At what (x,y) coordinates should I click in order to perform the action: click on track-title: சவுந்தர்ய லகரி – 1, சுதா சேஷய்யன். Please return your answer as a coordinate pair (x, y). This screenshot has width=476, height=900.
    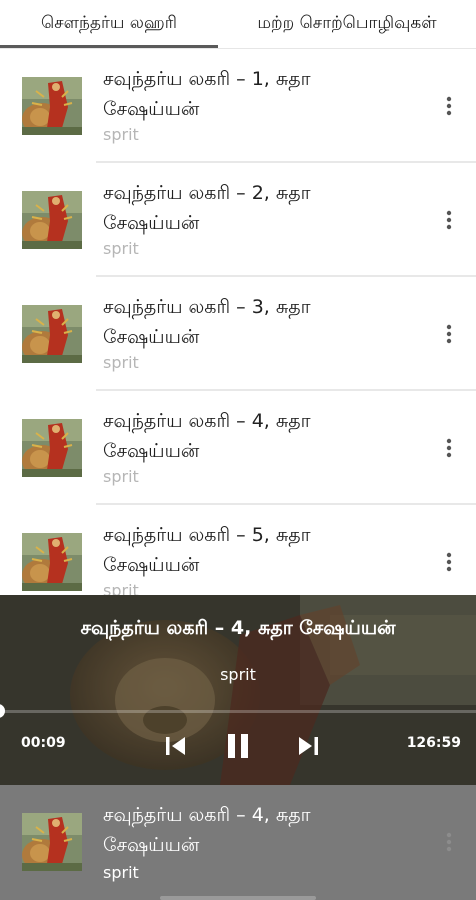
    Looking at the image, I should click on (207, 94).